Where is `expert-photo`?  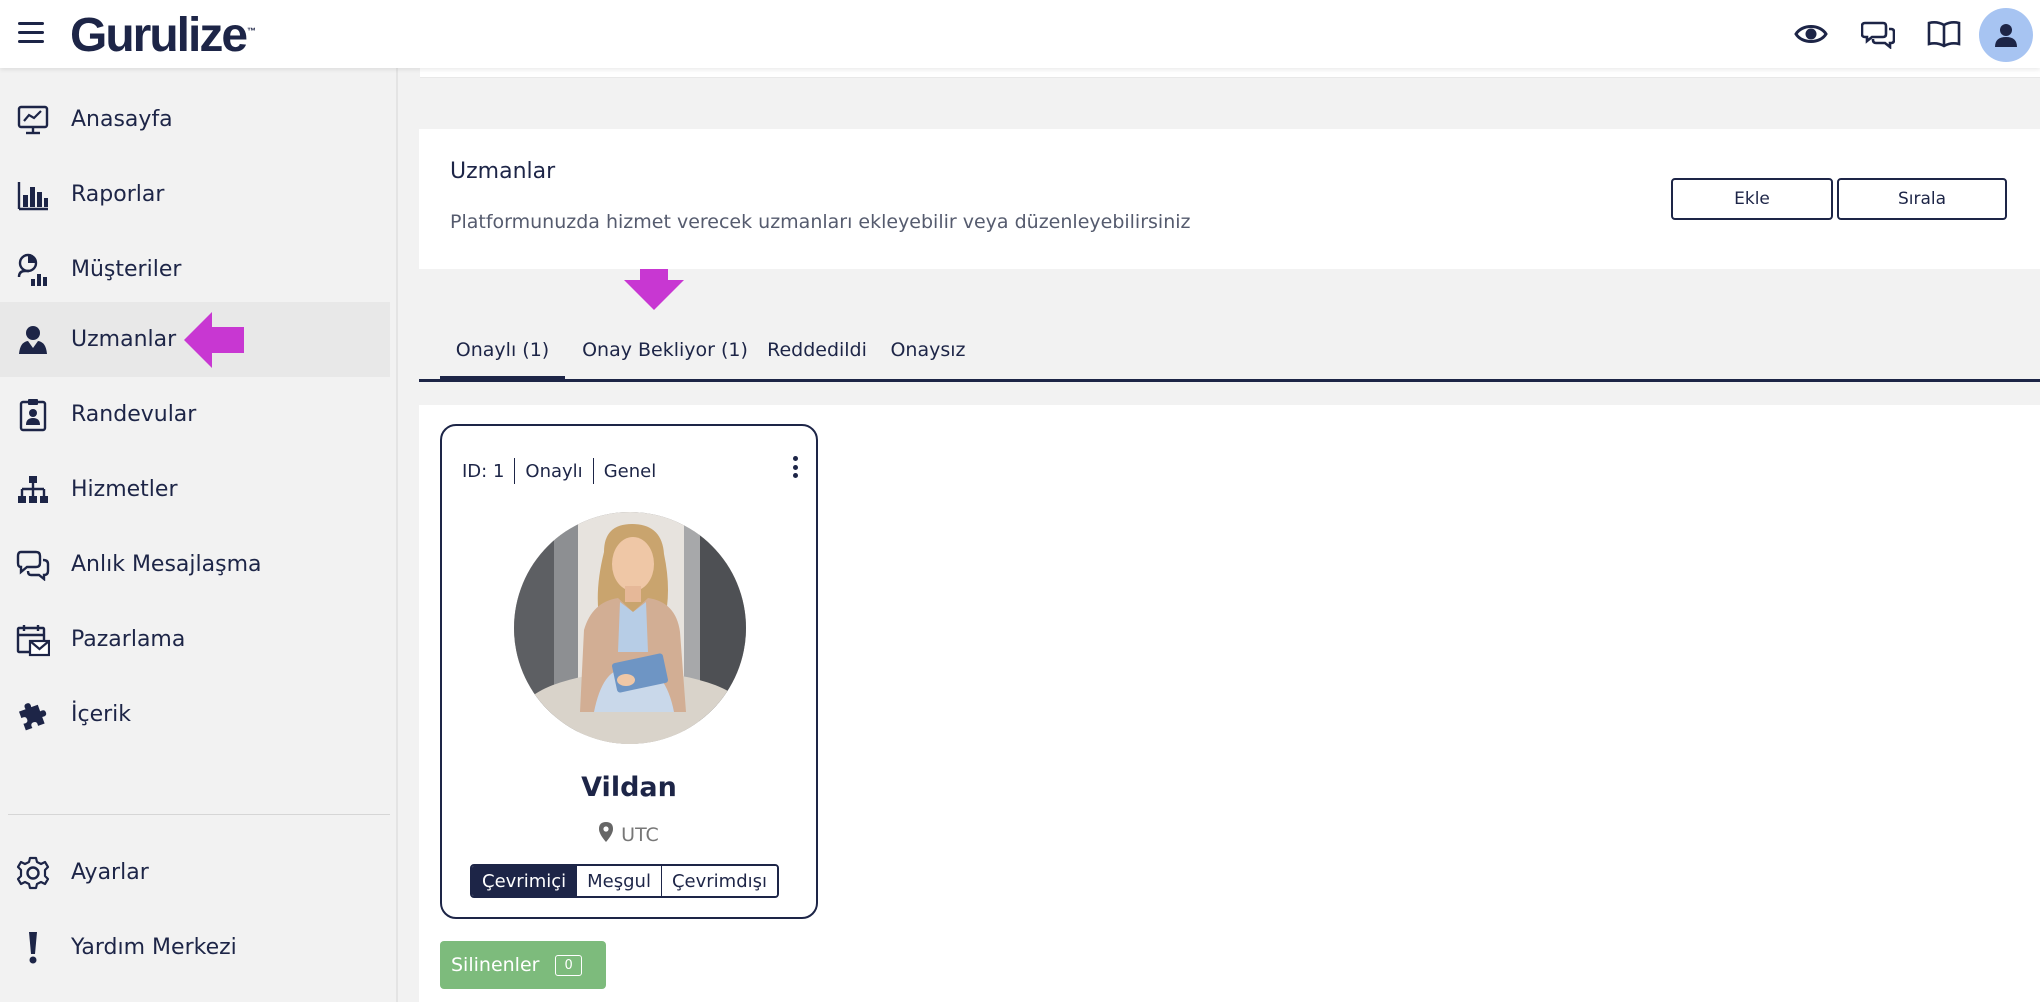
expert-photo is located at coordinates (630, 628).